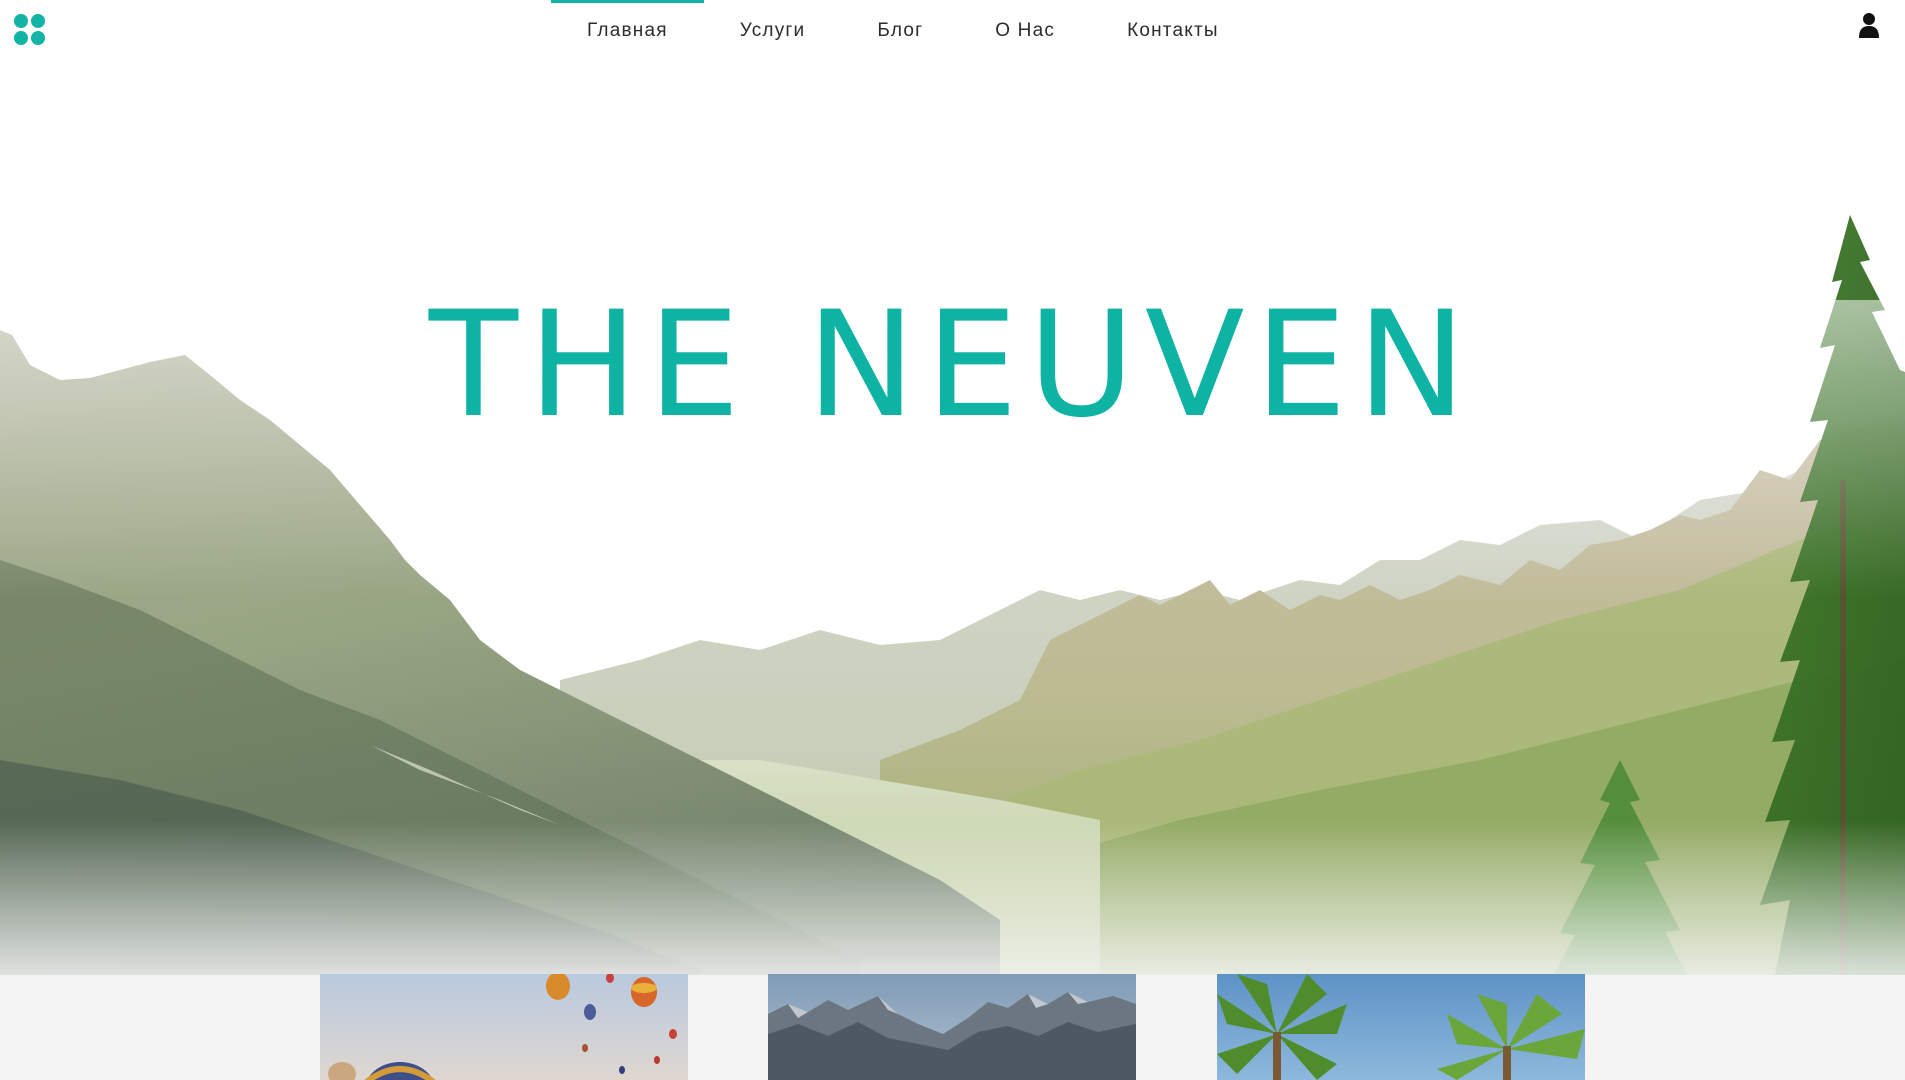 The height and width of the screenshot is (1080, 1905). I want to click on nav-item-blog: Блог, so click(900, 31).